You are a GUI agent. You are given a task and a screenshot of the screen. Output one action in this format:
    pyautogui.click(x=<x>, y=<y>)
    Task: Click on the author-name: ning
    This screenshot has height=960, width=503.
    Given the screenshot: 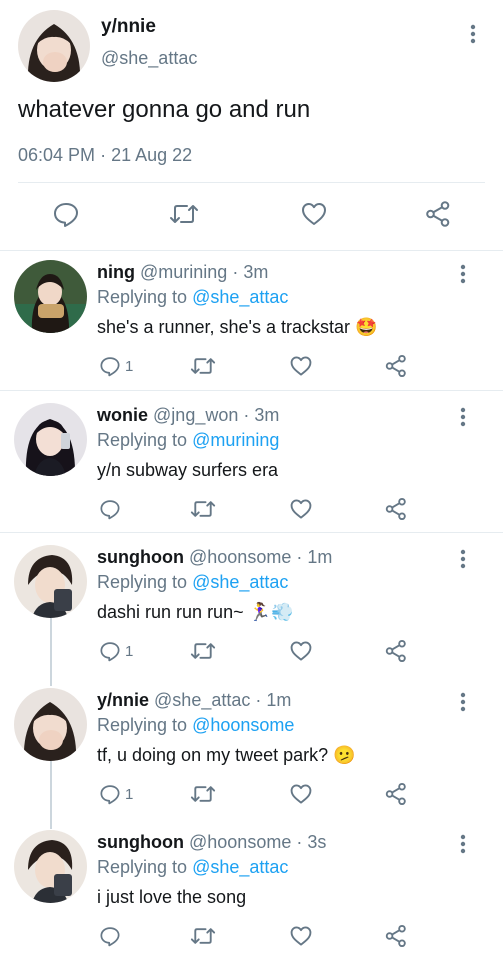 What is the action you would take?
    pyautogui.click(x=116, y=272)
    